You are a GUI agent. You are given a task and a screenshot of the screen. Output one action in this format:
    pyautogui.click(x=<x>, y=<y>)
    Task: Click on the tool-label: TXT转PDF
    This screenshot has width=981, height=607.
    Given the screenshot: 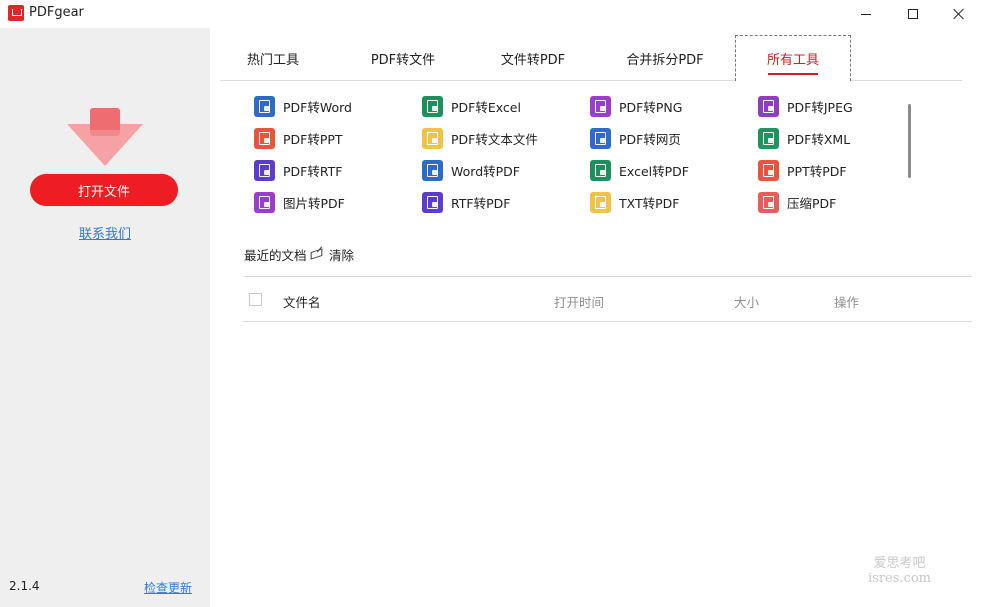 What is the action you would take?
    pyautogui.click(x=649, y=203)
    